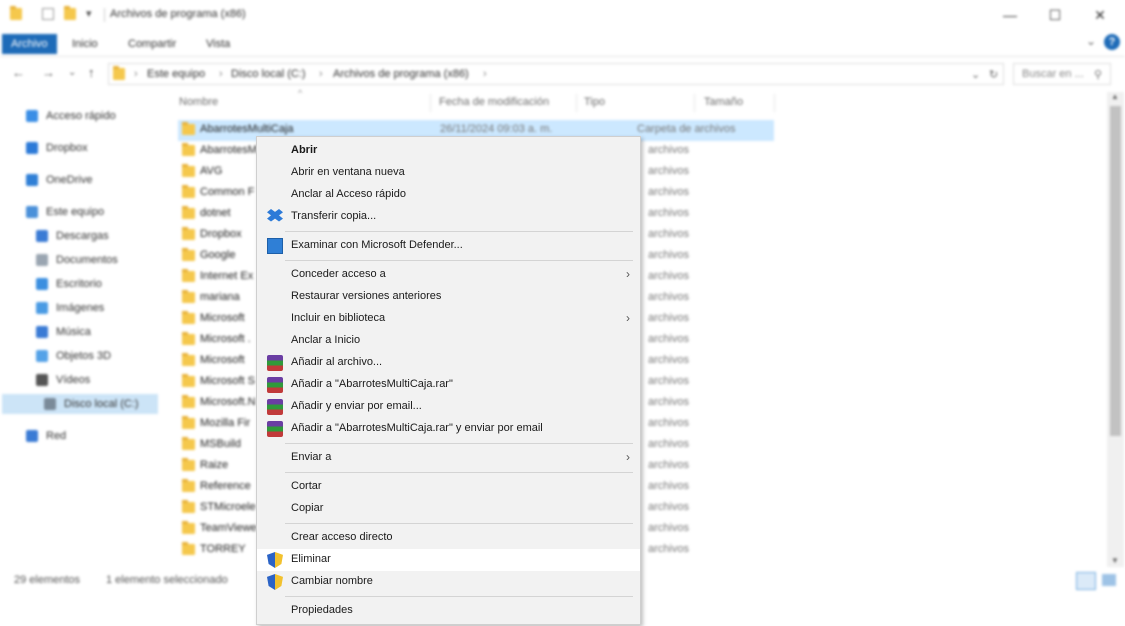  I want to click on column-fecha: Fecha de modificación, so click(494, 102).